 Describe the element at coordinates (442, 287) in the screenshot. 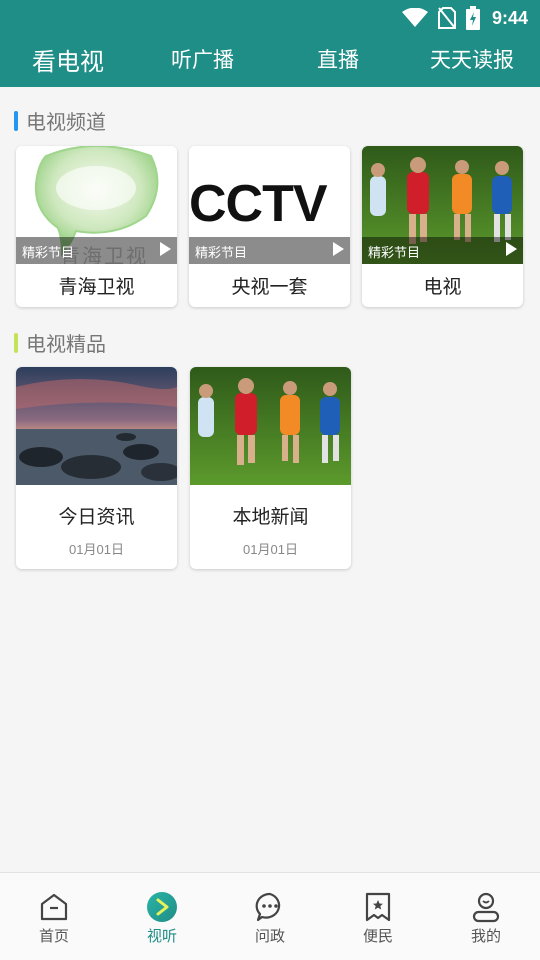

I see `channel-title: 电视` at that location.